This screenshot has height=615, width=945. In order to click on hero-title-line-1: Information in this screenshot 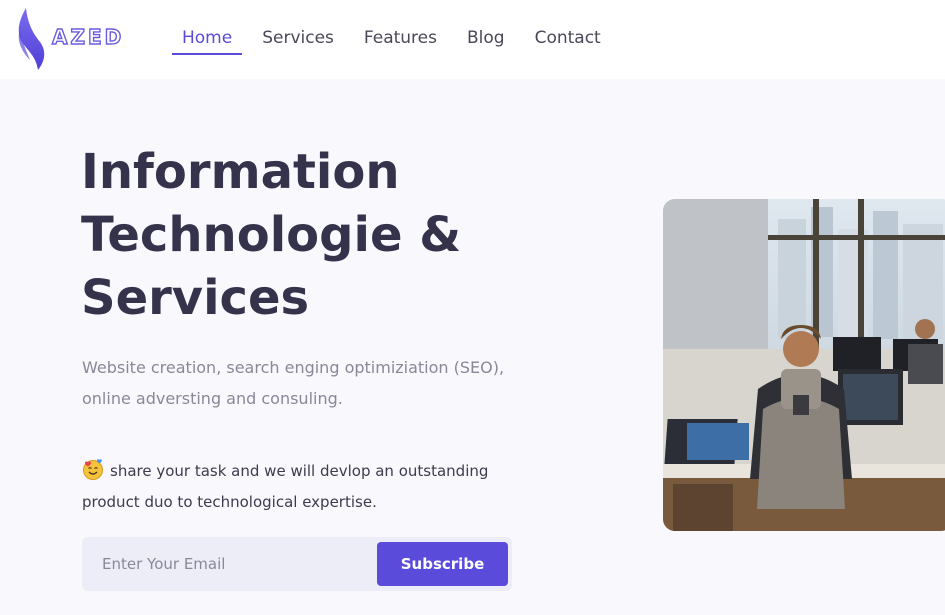, I will do `click(240, 172)`.